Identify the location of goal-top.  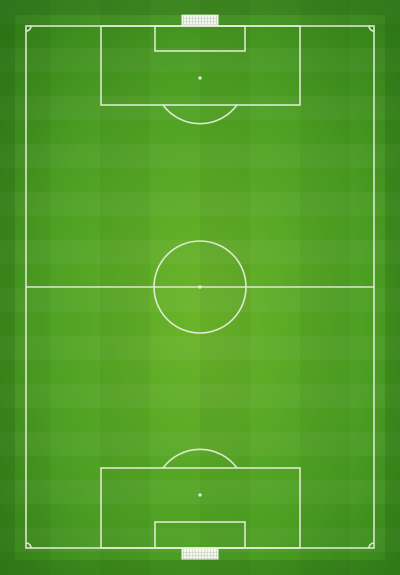
(200, 20).